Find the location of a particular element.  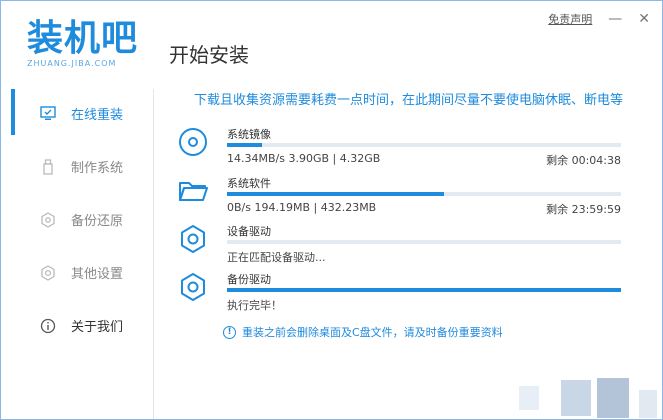

warning-text: 重装之前会删除桌面及C盘文件，请及时备份重要资料 is located at coordinates (372, 332).